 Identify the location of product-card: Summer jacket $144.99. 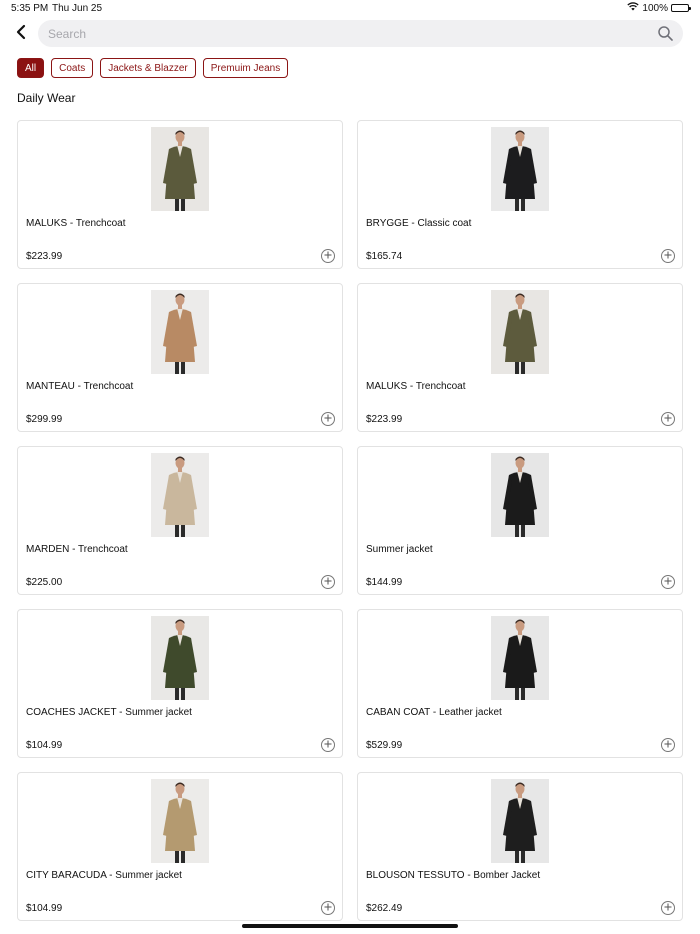
(520, 520).